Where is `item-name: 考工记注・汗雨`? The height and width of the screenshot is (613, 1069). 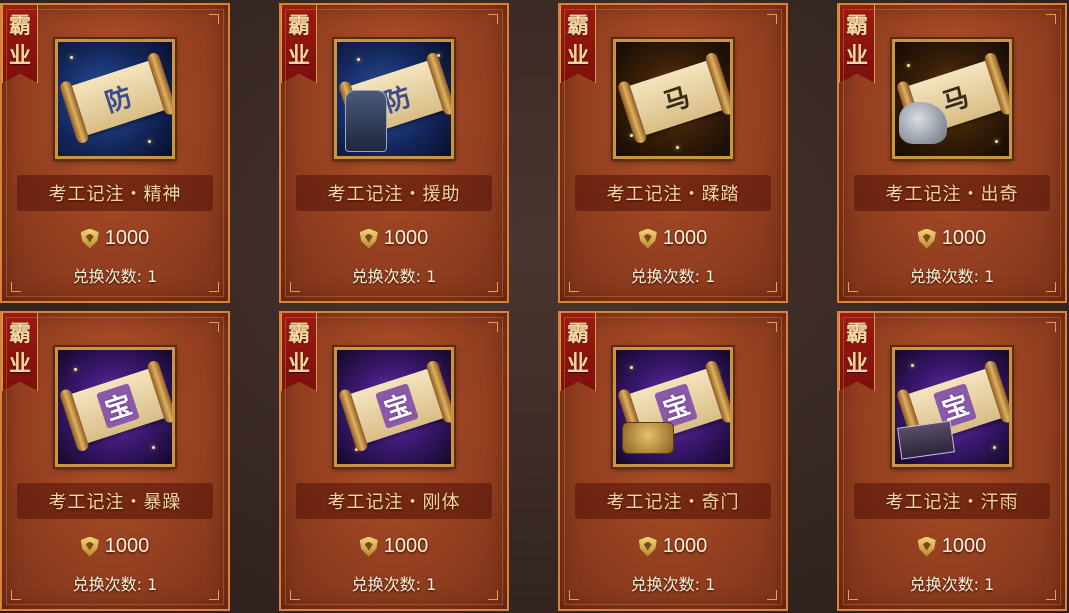
item-name: 考工记注・汗雨 is located at coordinates (952, 501).